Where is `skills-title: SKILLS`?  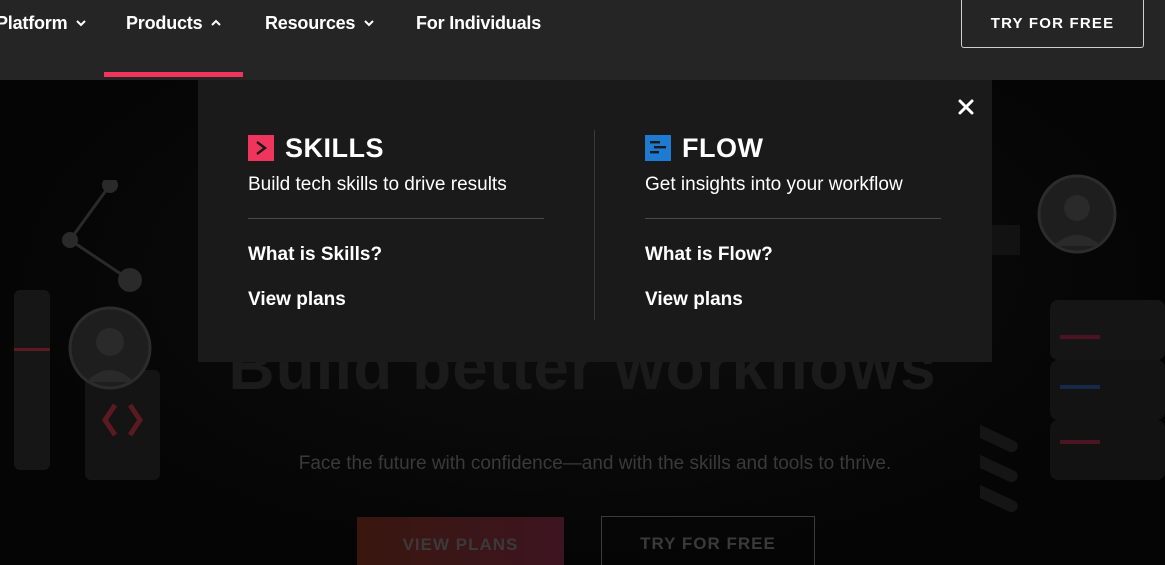 skills-title: SKILLS is located at coordinates (335, 147).